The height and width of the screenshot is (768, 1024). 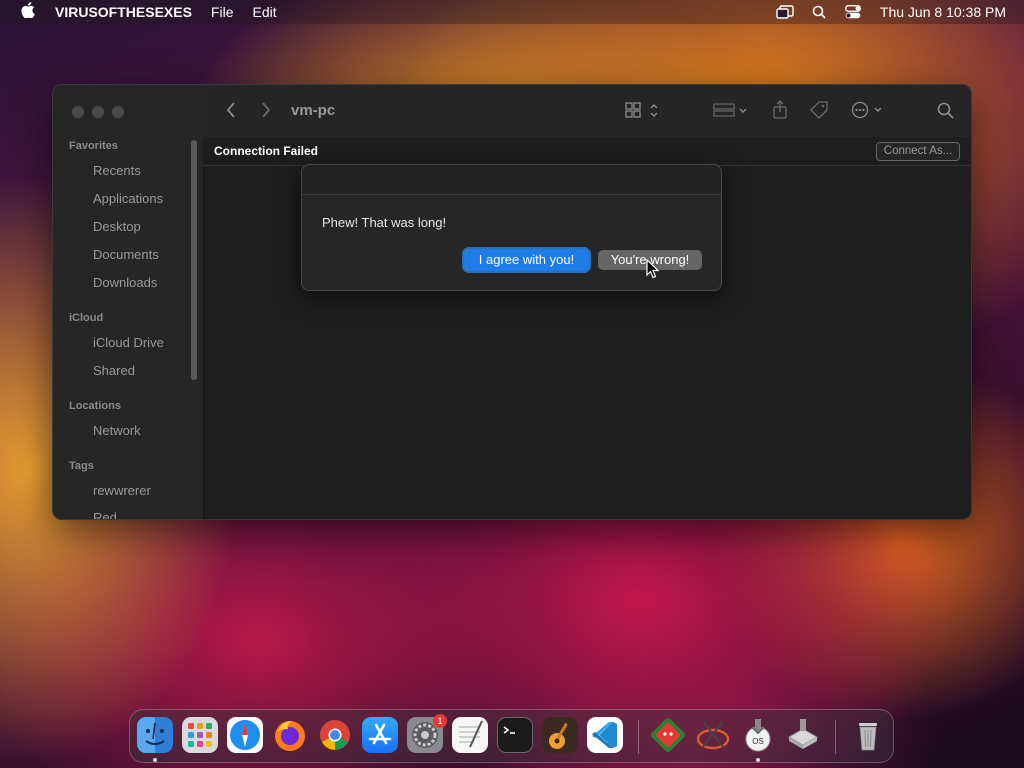 I want to click on close-window-button, so click(x=78, y=112).